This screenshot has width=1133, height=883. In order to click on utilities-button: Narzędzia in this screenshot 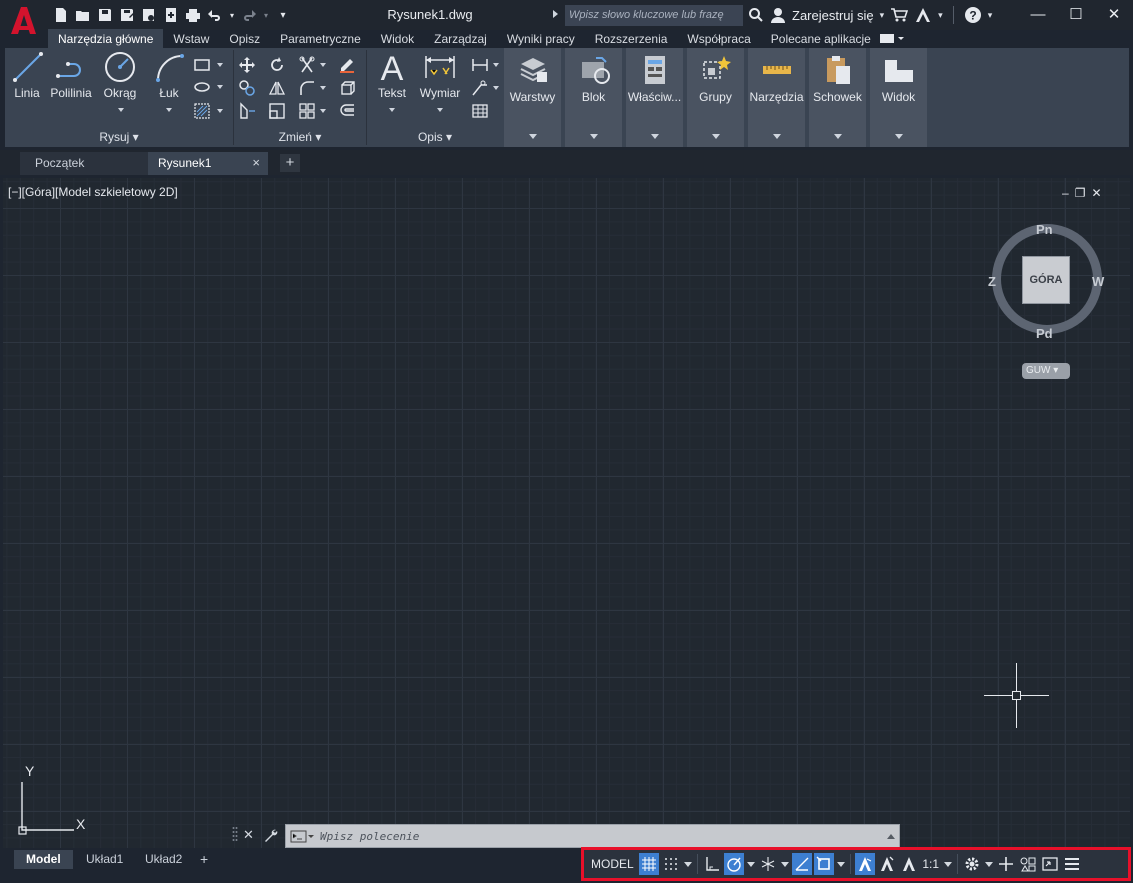, I will do `click(776, 97)`.